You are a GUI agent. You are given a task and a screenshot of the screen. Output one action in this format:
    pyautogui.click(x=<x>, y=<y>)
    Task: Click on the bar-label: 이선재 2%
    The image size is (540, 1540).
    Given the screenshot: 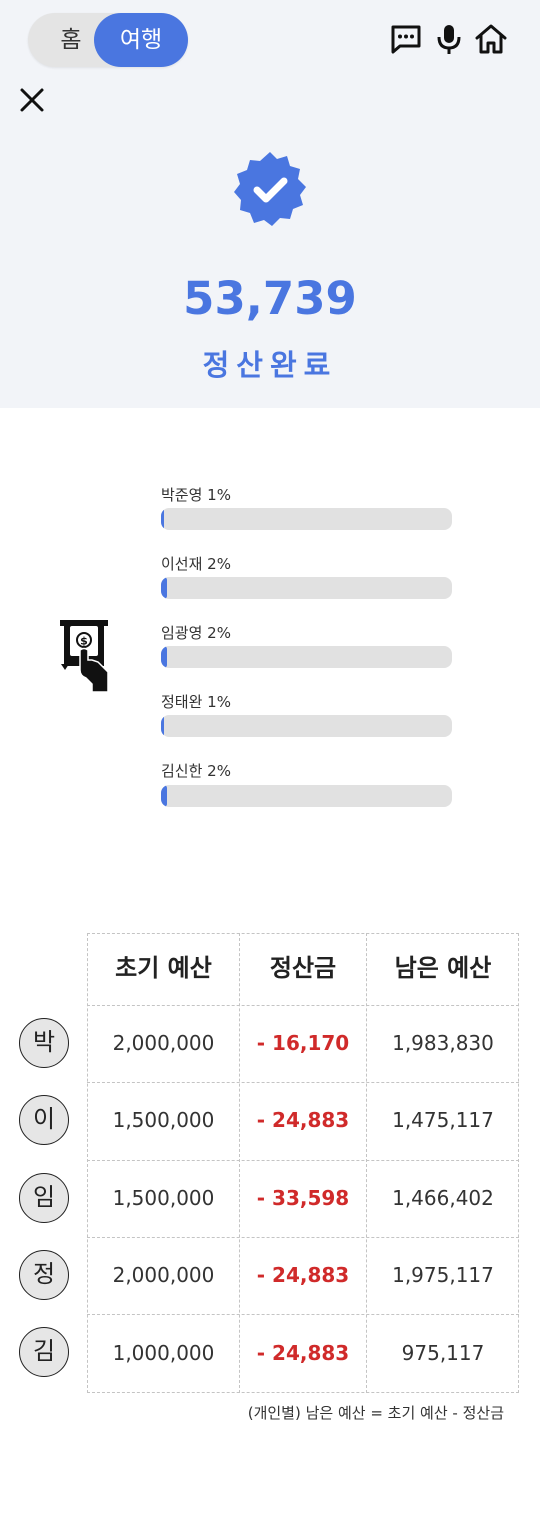 What is the action you would take?
    pyautogui.click(x=196, y=564)
    